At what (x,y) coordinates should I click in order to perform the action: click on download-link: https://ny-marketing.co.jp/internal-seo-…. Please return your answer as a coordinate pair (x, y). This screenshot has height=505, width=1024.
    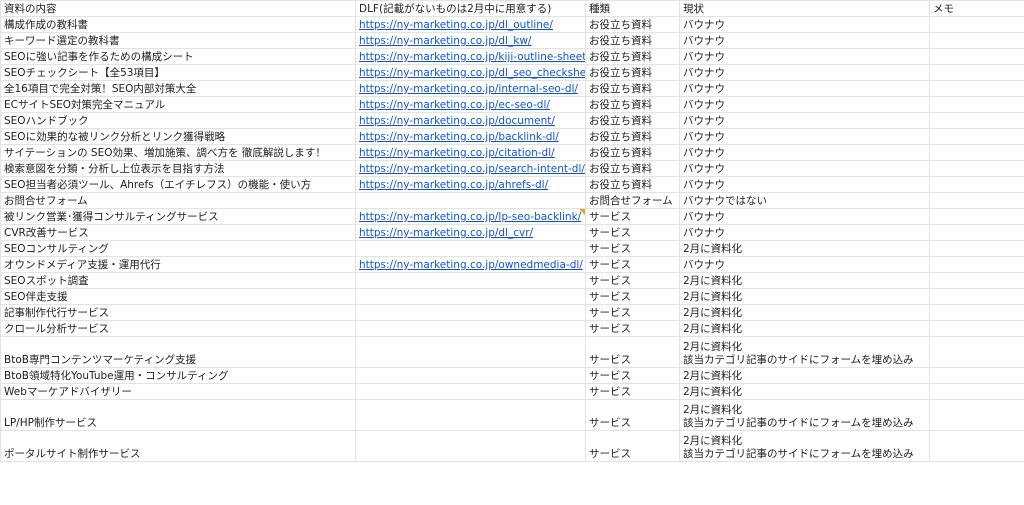
    Looking at the image, I should click on (468, 89).